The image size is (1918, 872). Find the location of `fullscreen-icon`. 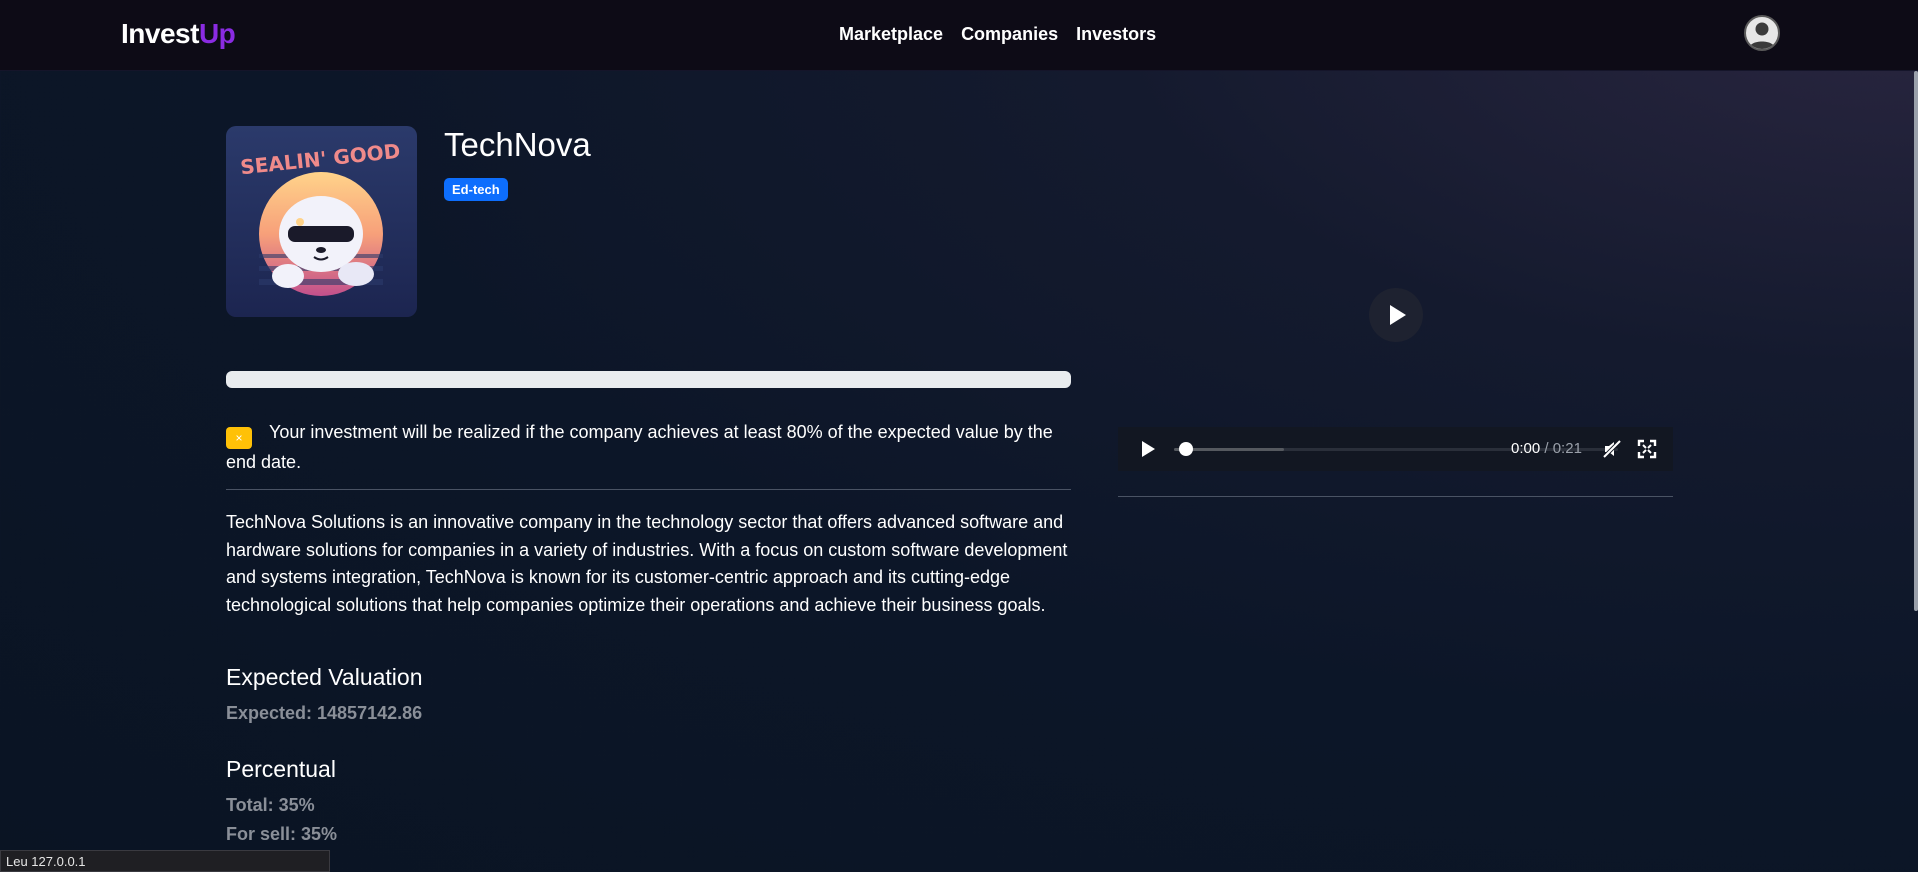

fullscreen-icon is located at coordinates (1647, 449).